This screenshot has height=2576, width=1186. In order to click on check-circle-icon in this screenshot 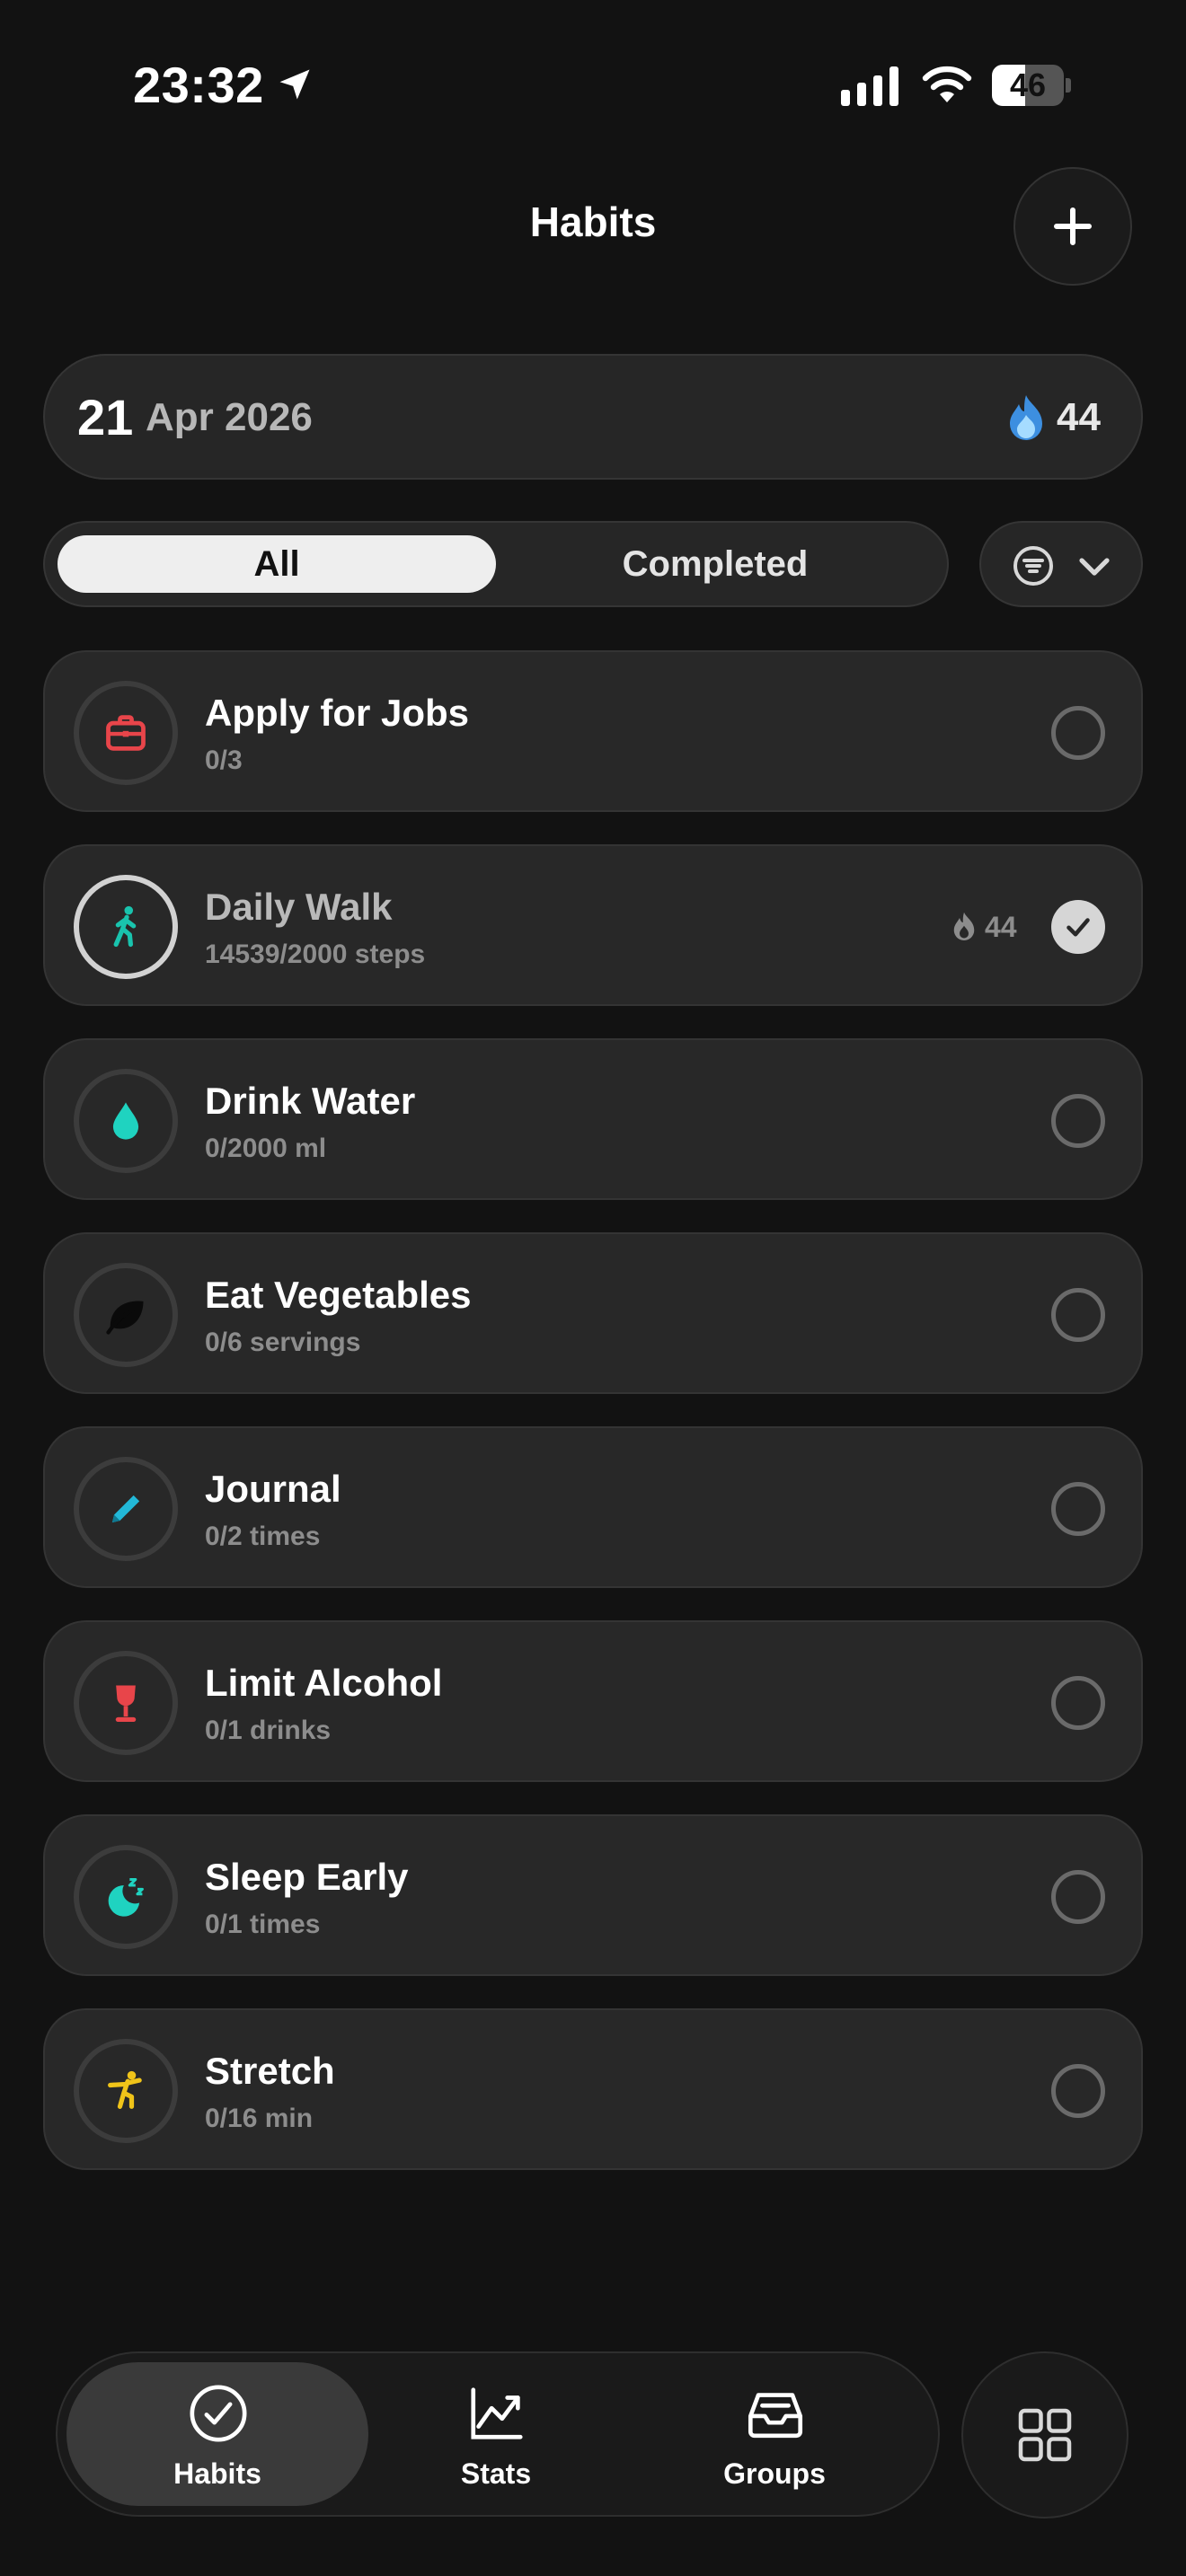, I will do `click(218, 2413)`.